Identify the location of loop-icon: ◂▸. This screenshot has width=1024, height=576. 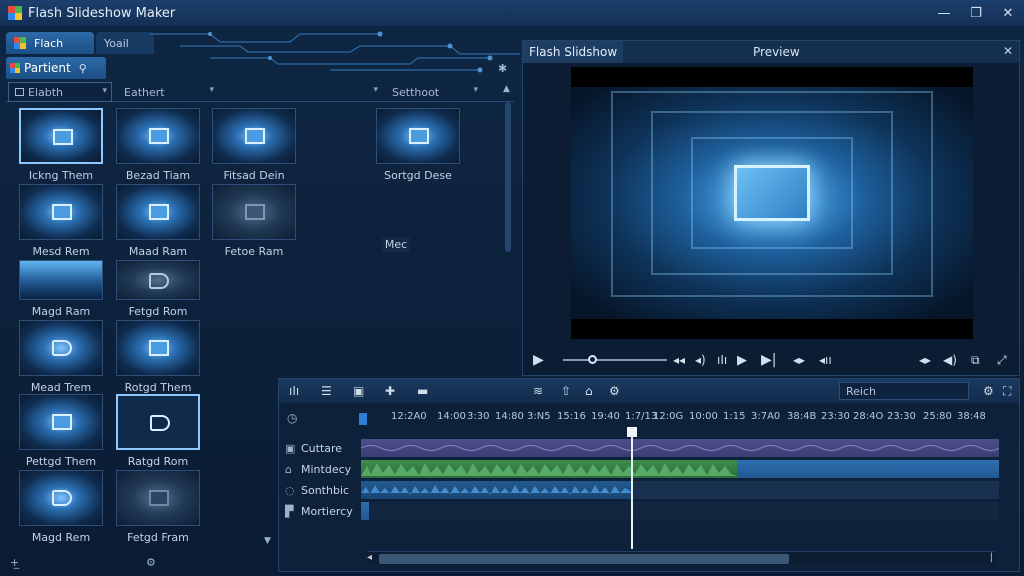
(799, 360).